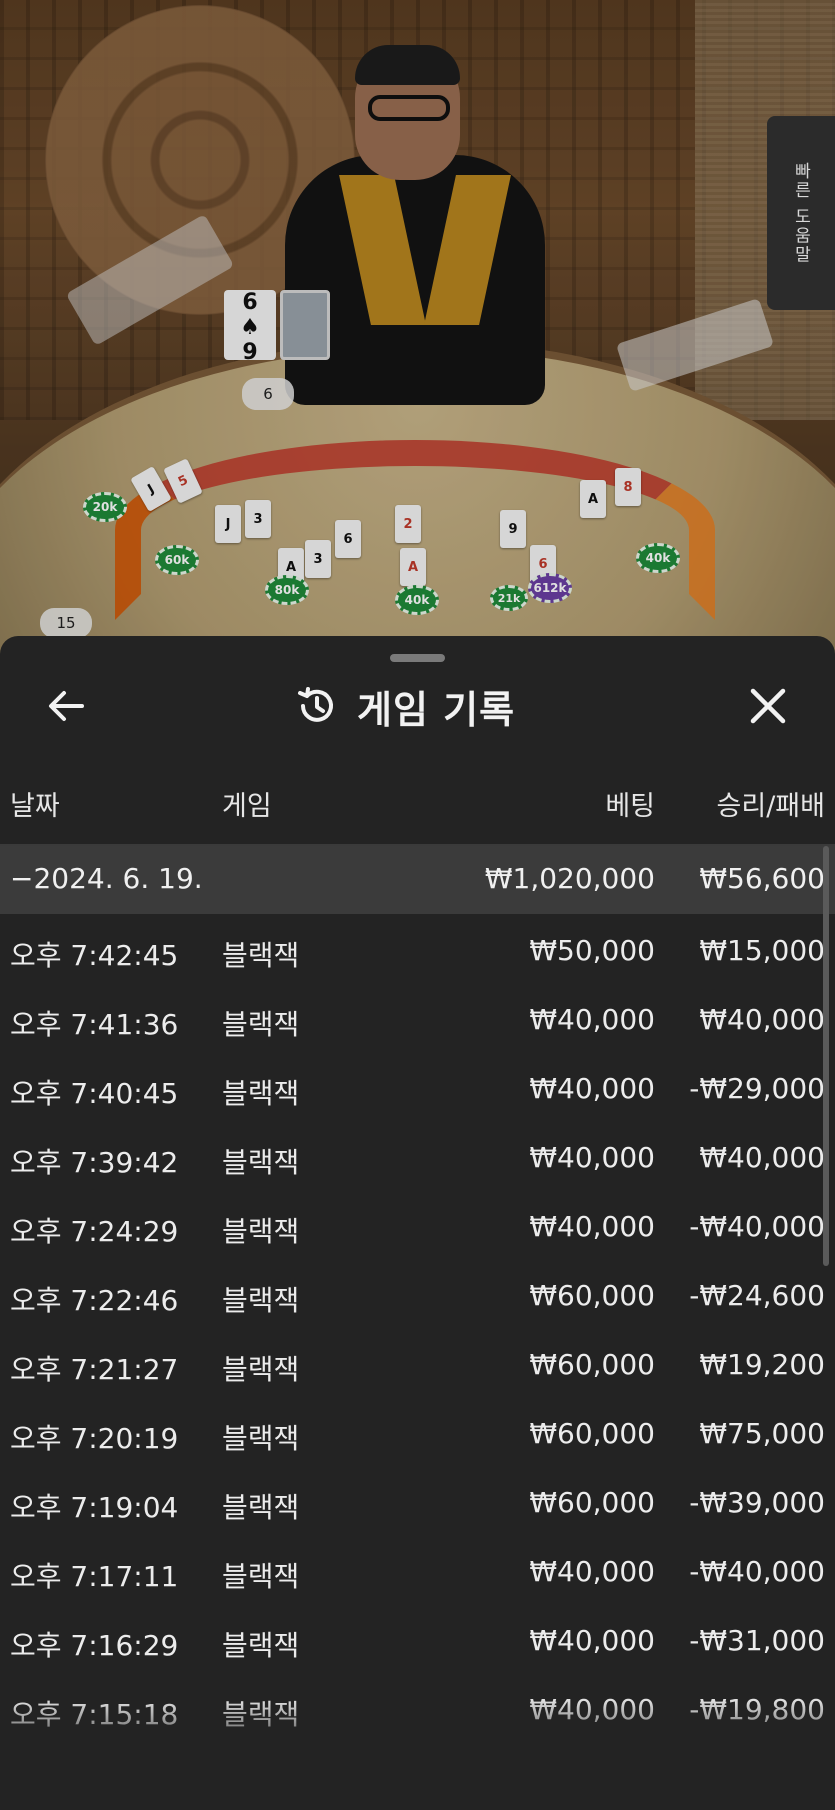 Image resolution: width=835 pixels, height=1810 pixels. I want to click on history-row: 오후 7:40:45 블랙잭 ₩40,000 -₩29,000, so click(417, 1086).